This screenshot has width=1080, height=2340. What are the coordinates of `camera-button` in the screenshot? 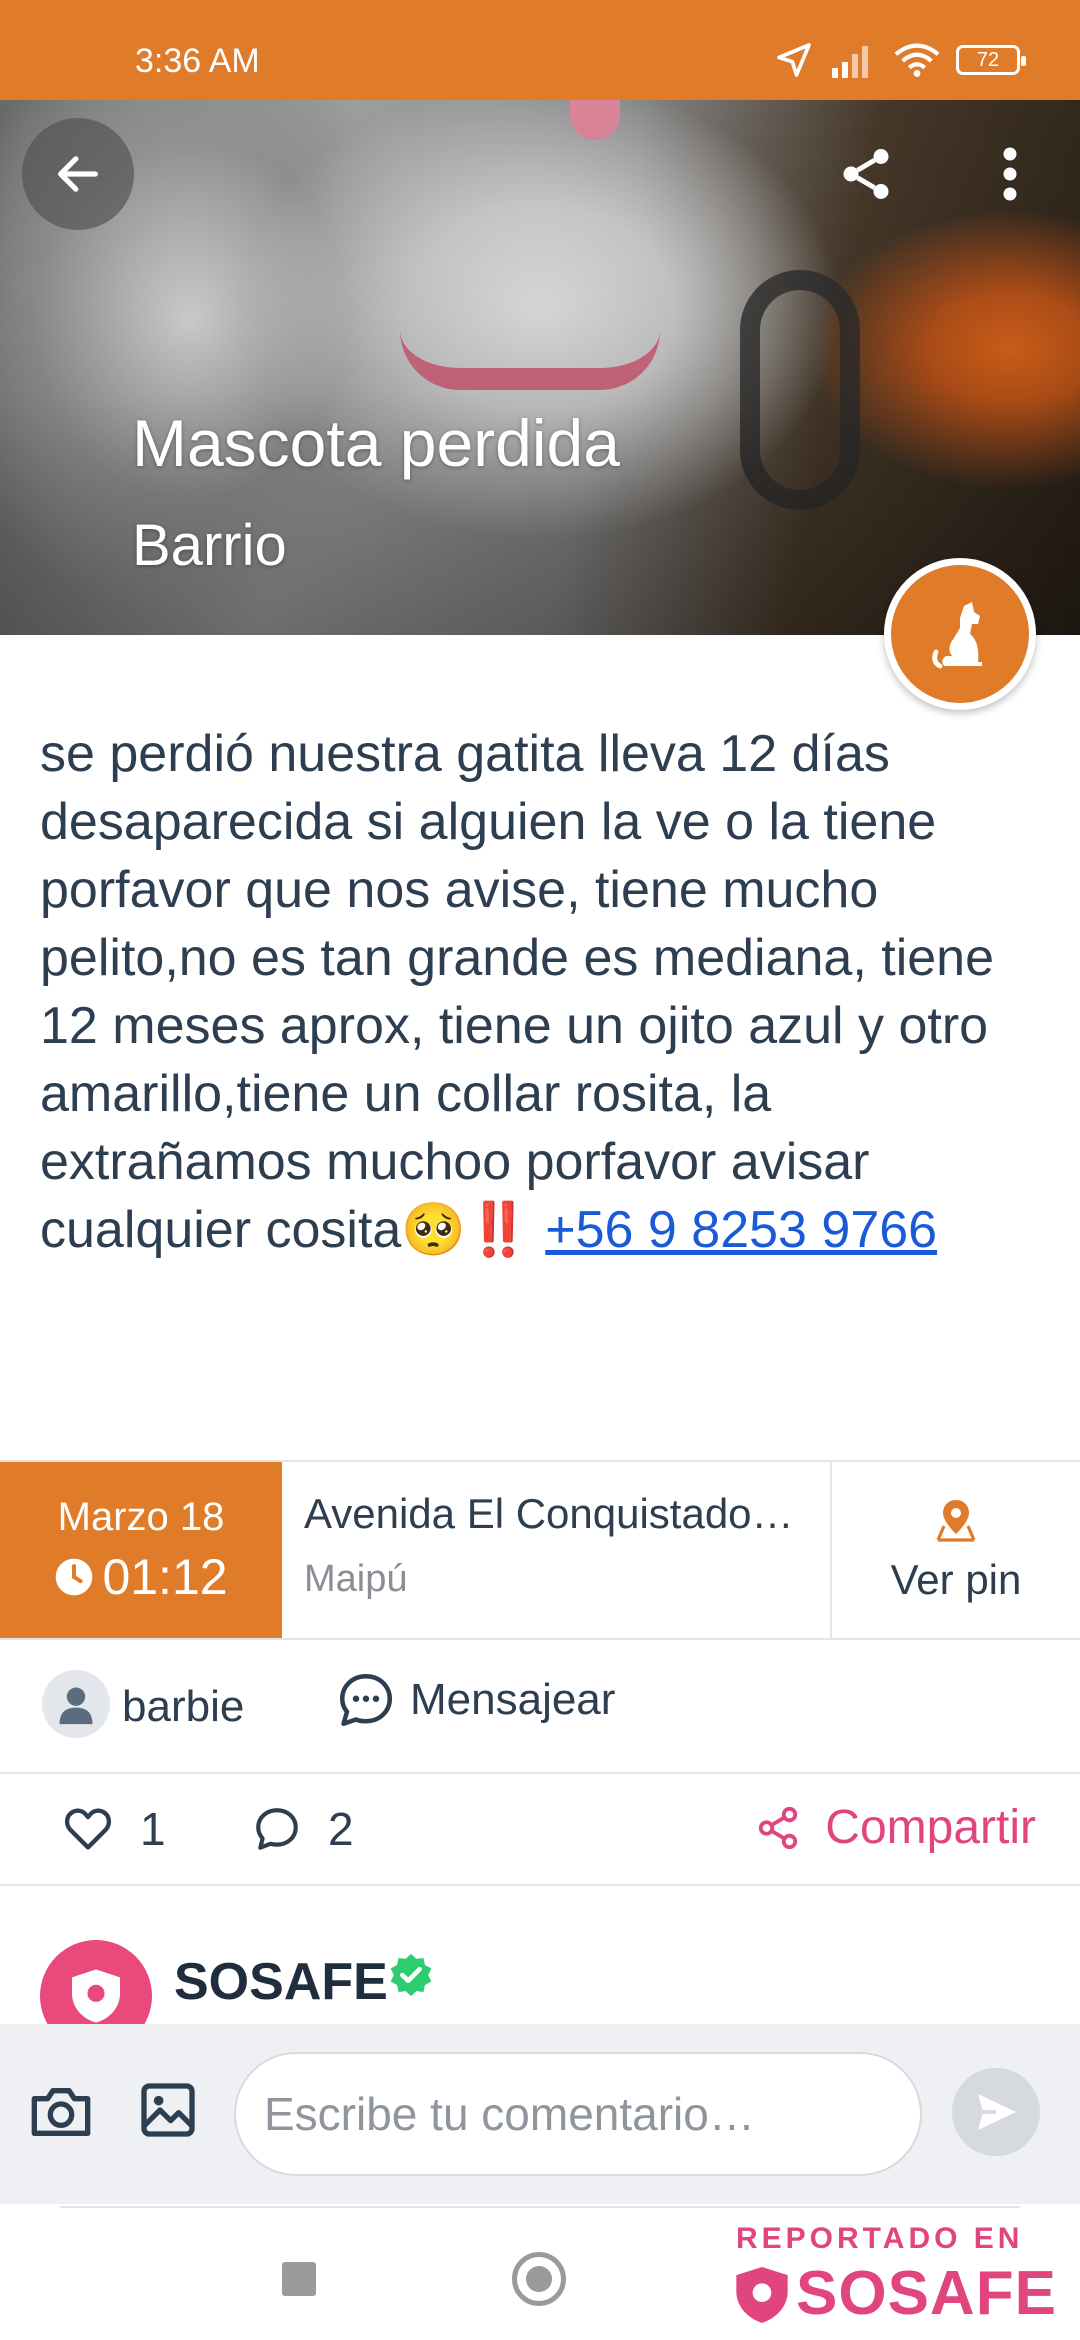 It's located at (61, 2112).